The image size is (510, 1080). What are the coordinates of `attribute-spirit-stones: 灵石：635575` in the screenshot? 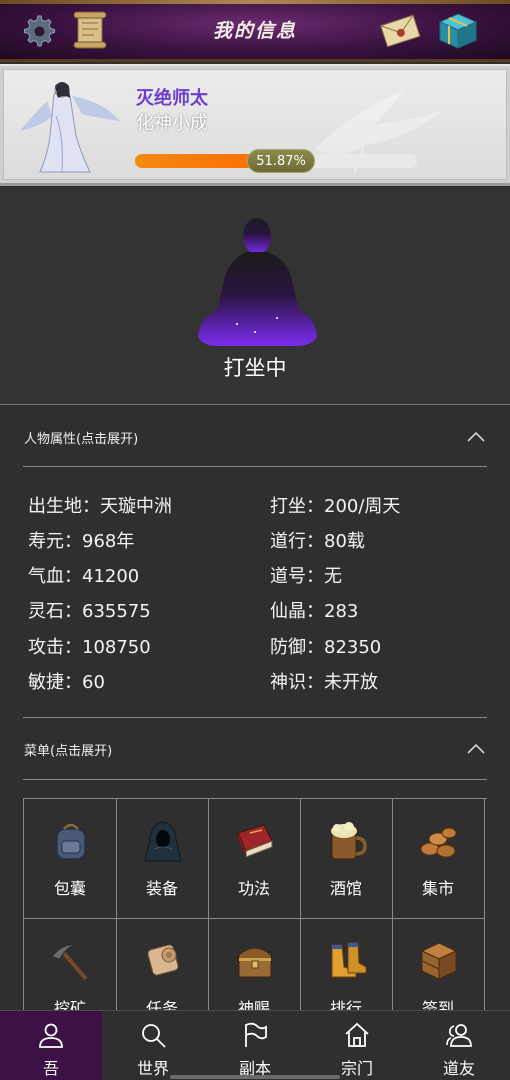 It's located at (89, 611).